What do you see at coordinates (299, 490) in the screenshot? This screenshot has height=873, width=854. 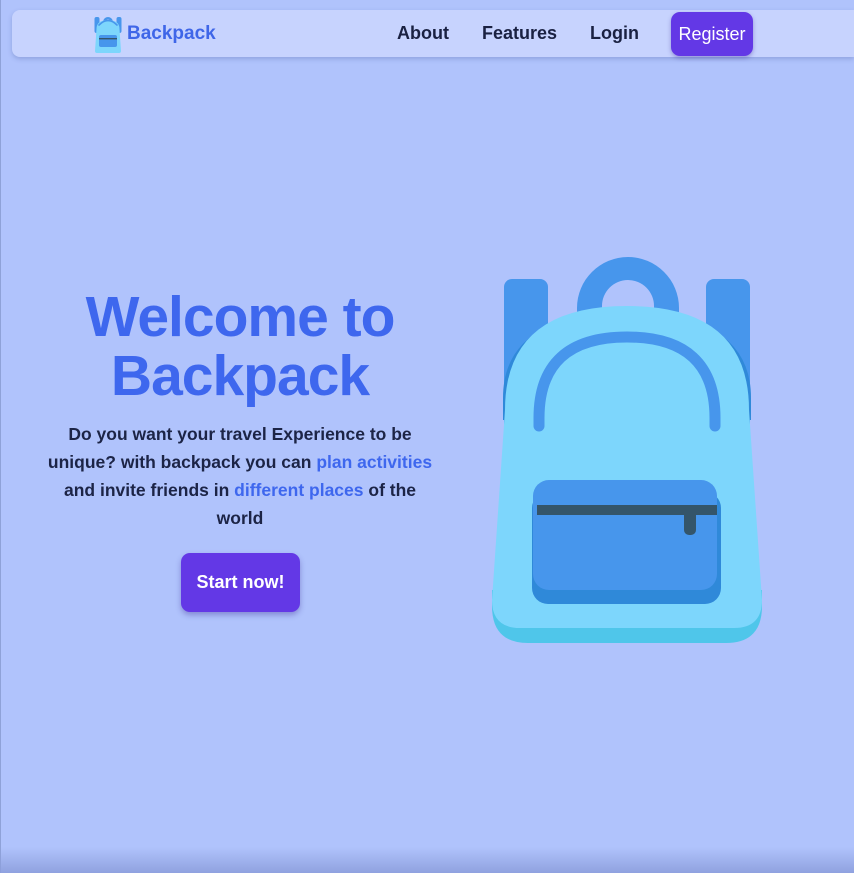 I see `highlight-different-places: different places` at bounding box center [299, 490].